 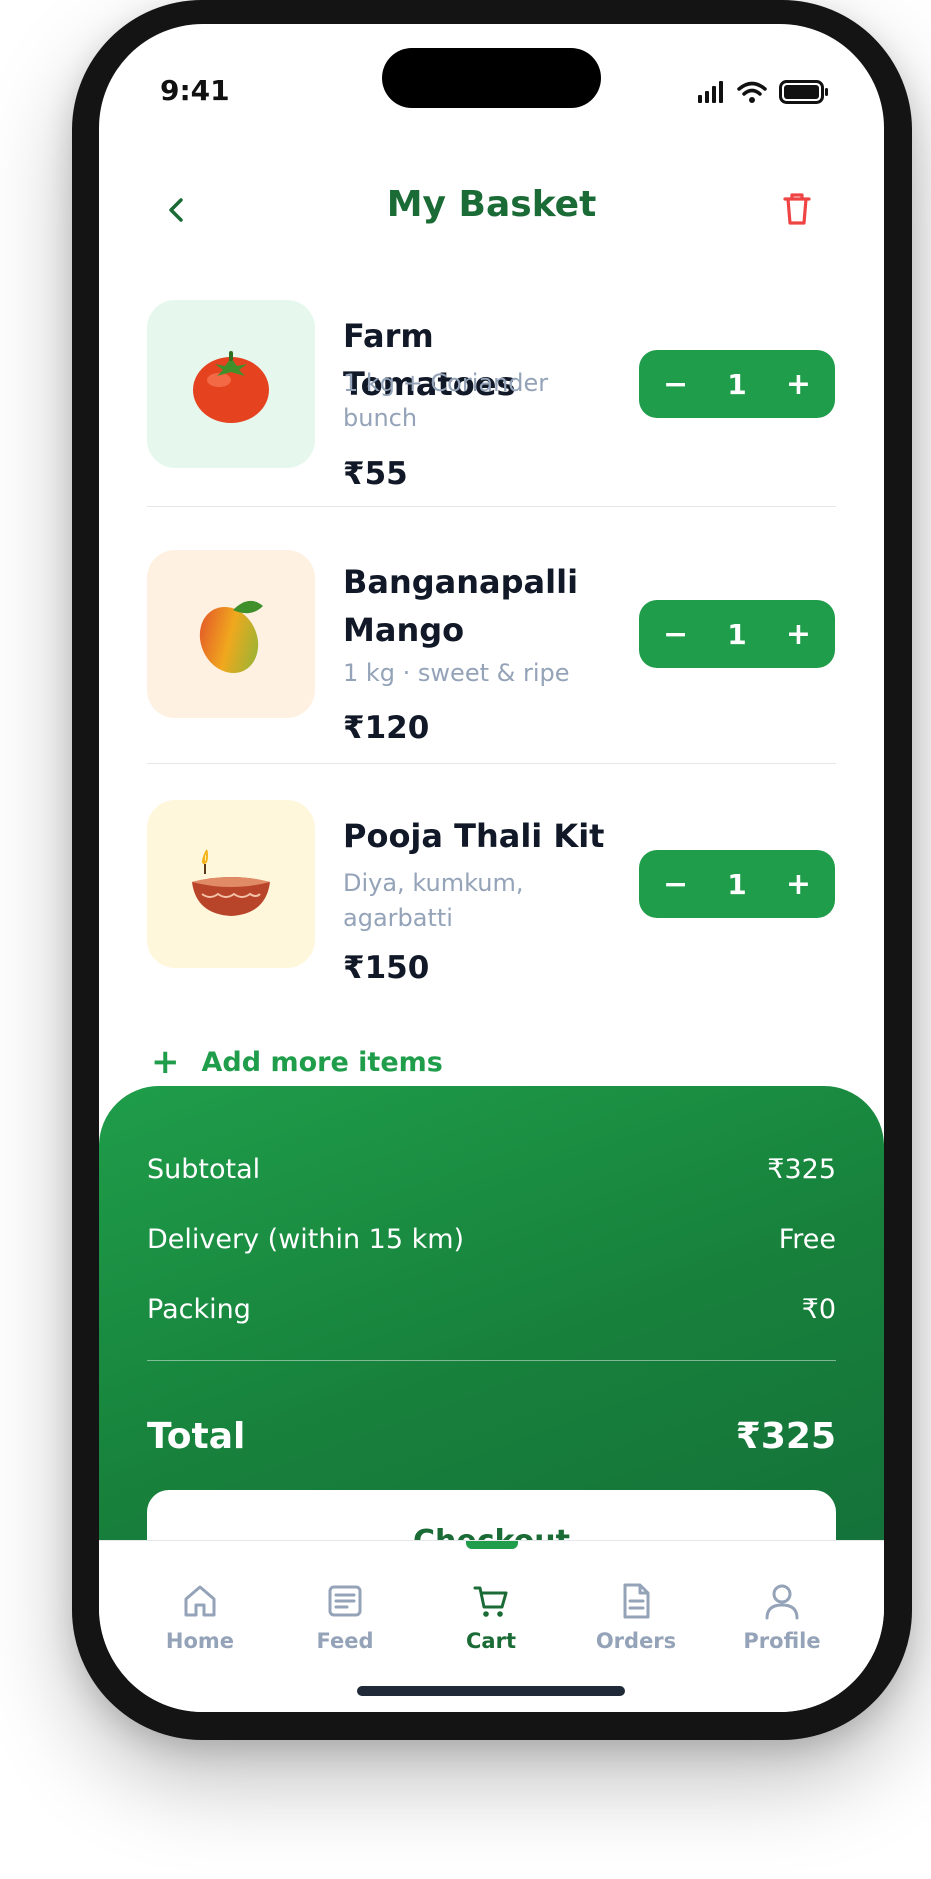 I want to click on battery-icon, so click(x=803, y=92).